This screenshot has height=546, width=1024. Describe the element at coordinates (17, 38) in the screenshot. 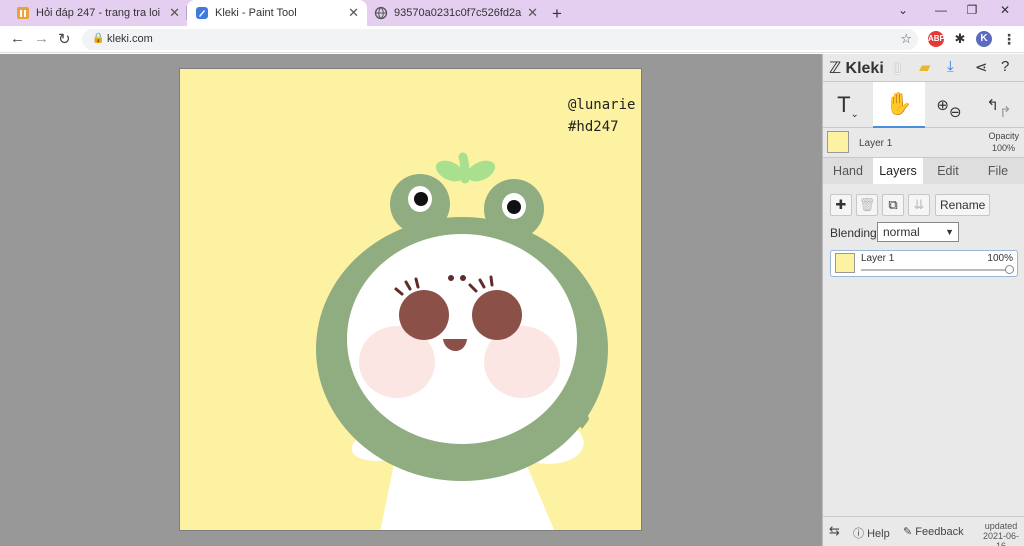

I see `back-icon: ←` at that location.